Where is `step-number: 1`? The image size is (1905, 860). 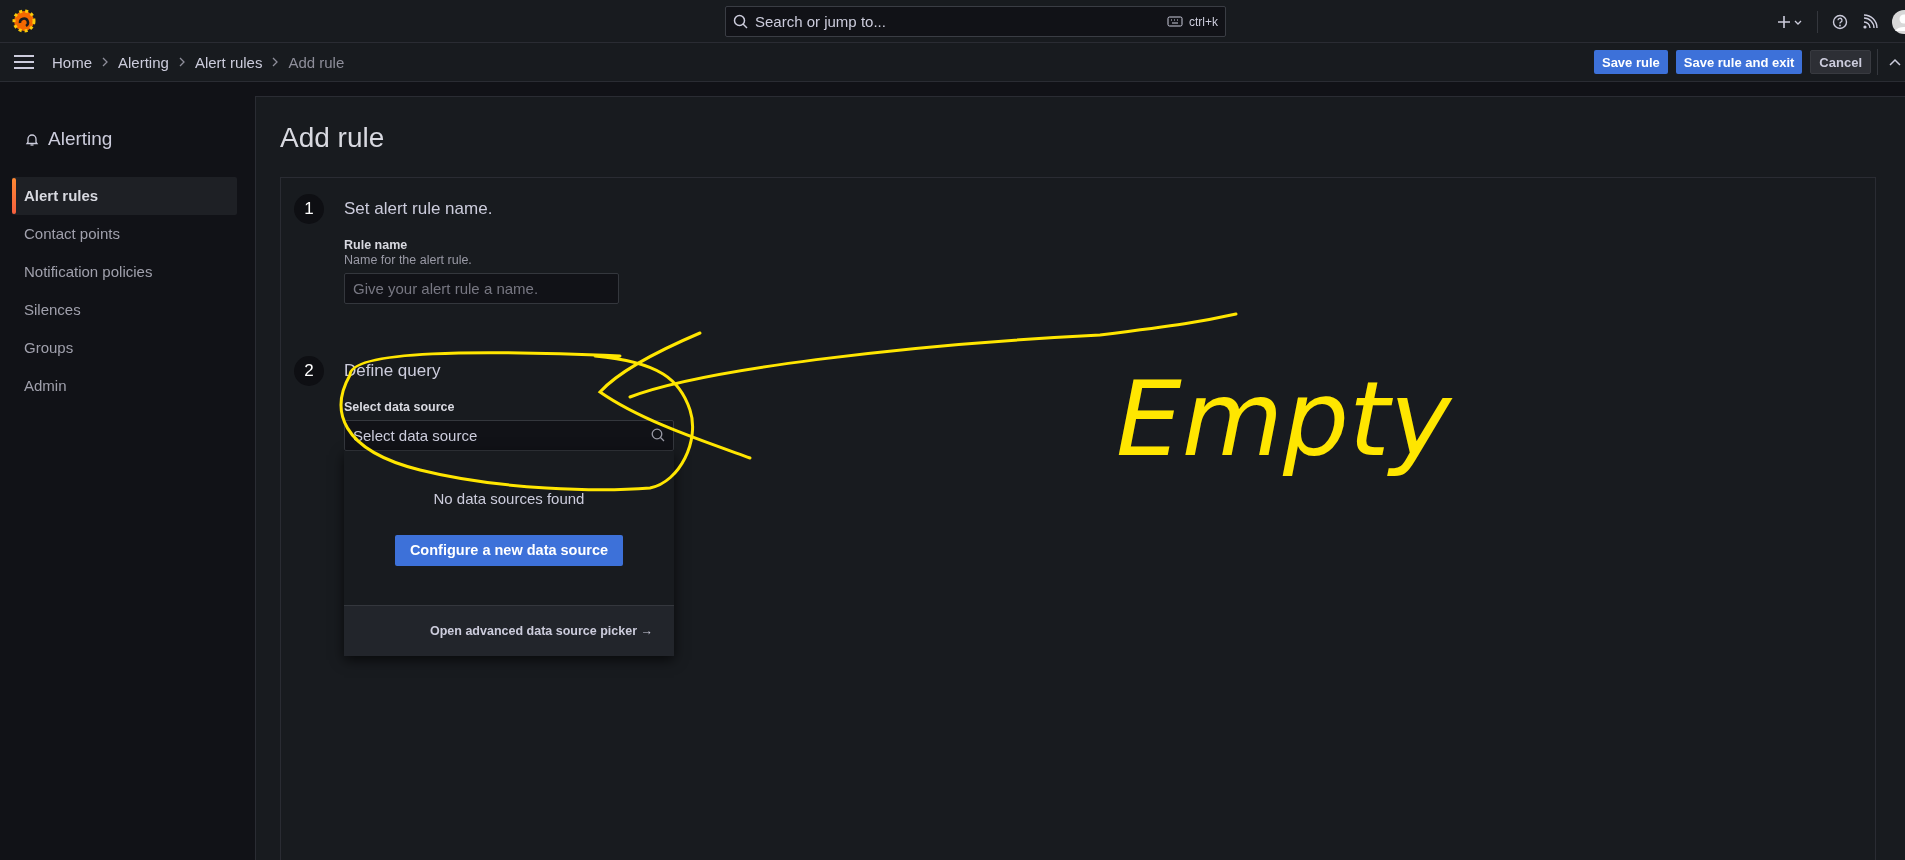
step-number: 1 is located at coordinates (309, 208).